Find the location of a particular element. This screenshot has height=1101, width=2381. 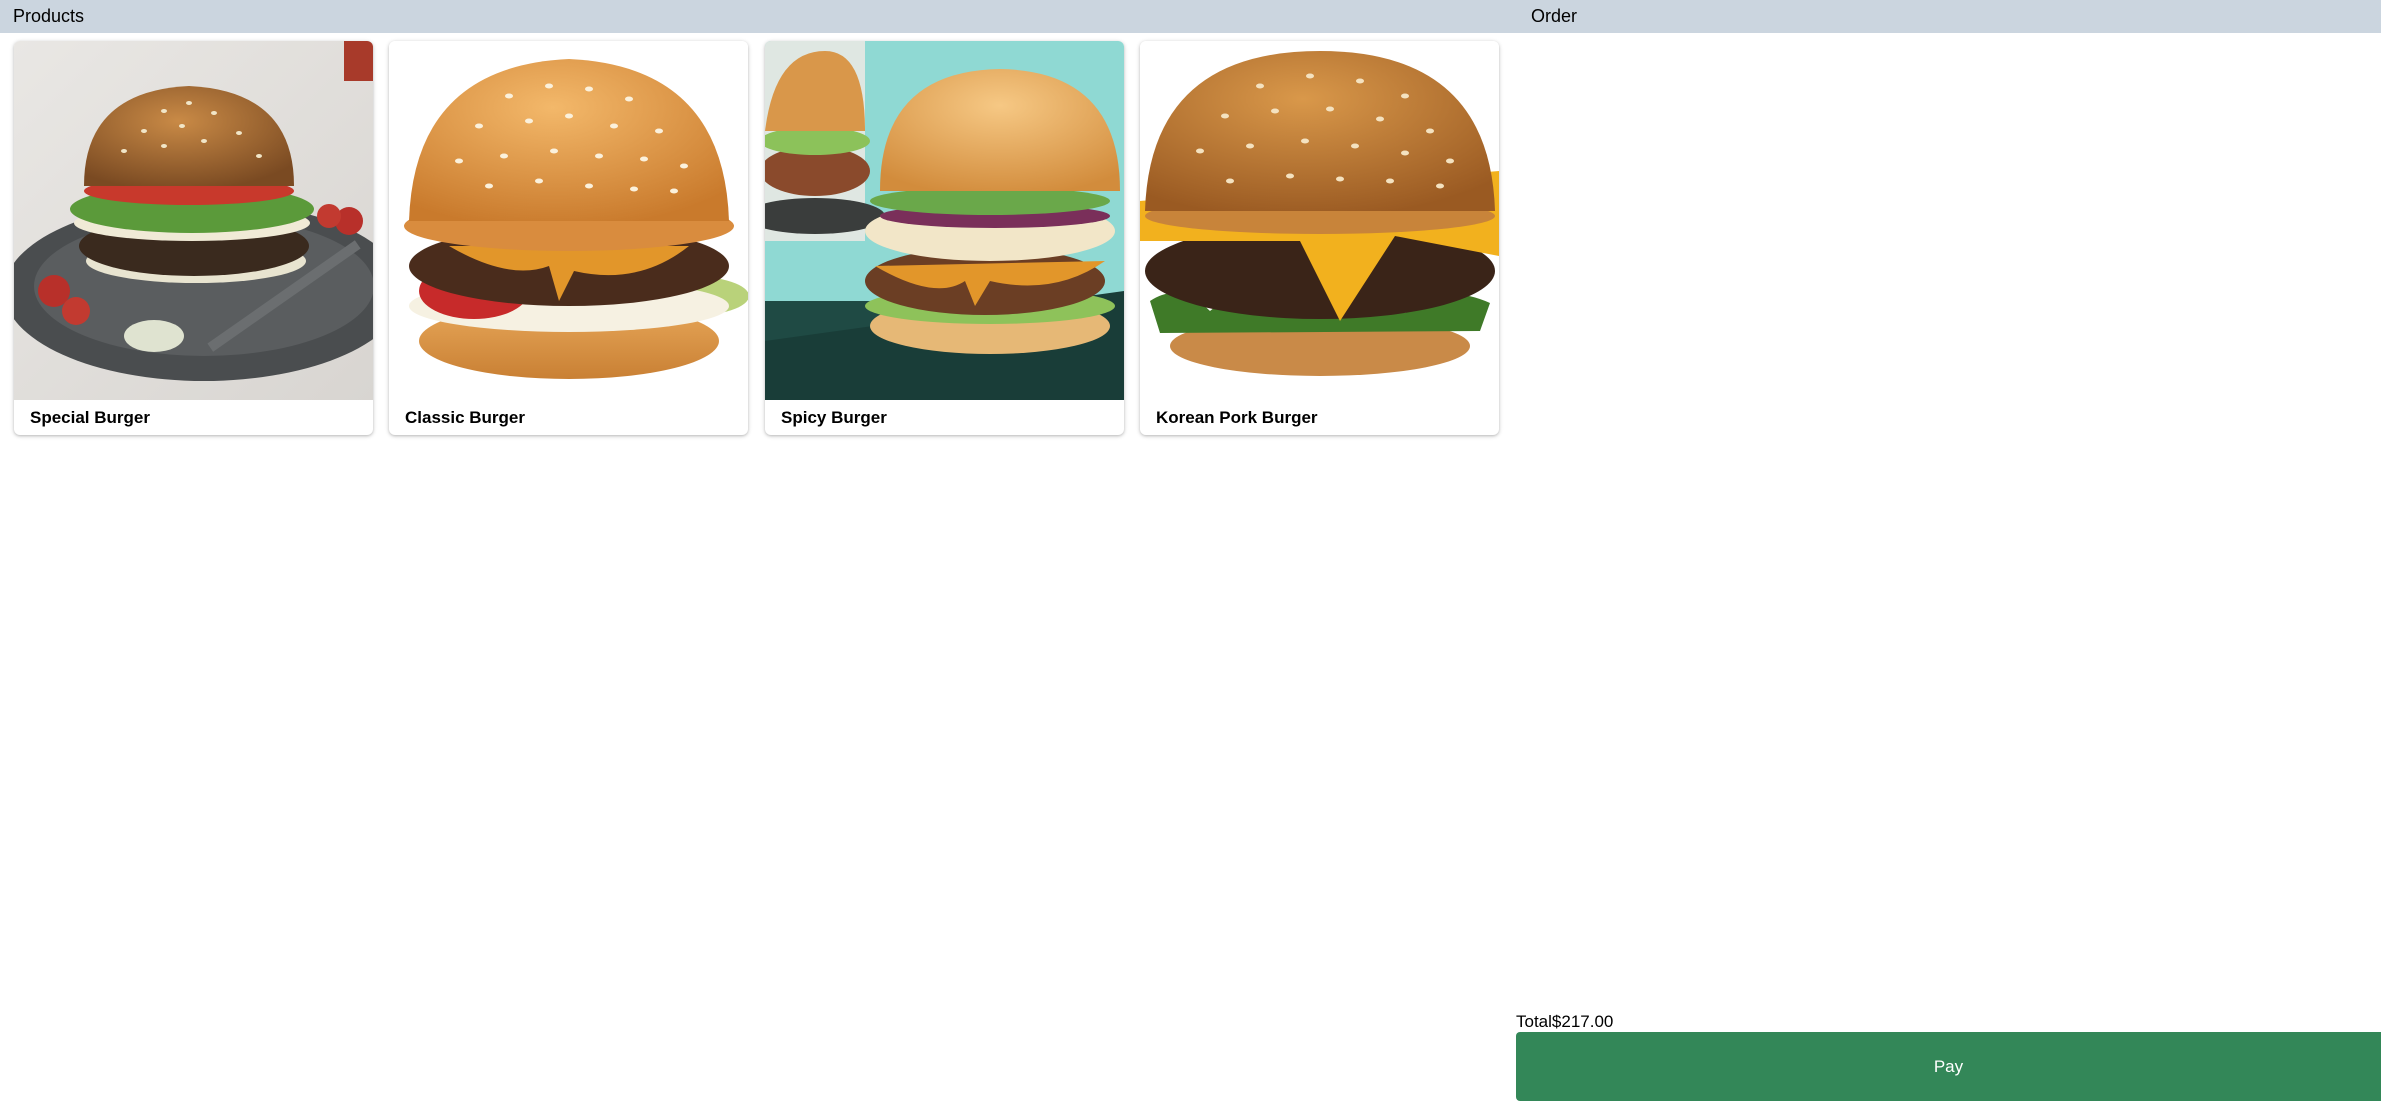

special-burger-image is located at coordinates (193, 220).